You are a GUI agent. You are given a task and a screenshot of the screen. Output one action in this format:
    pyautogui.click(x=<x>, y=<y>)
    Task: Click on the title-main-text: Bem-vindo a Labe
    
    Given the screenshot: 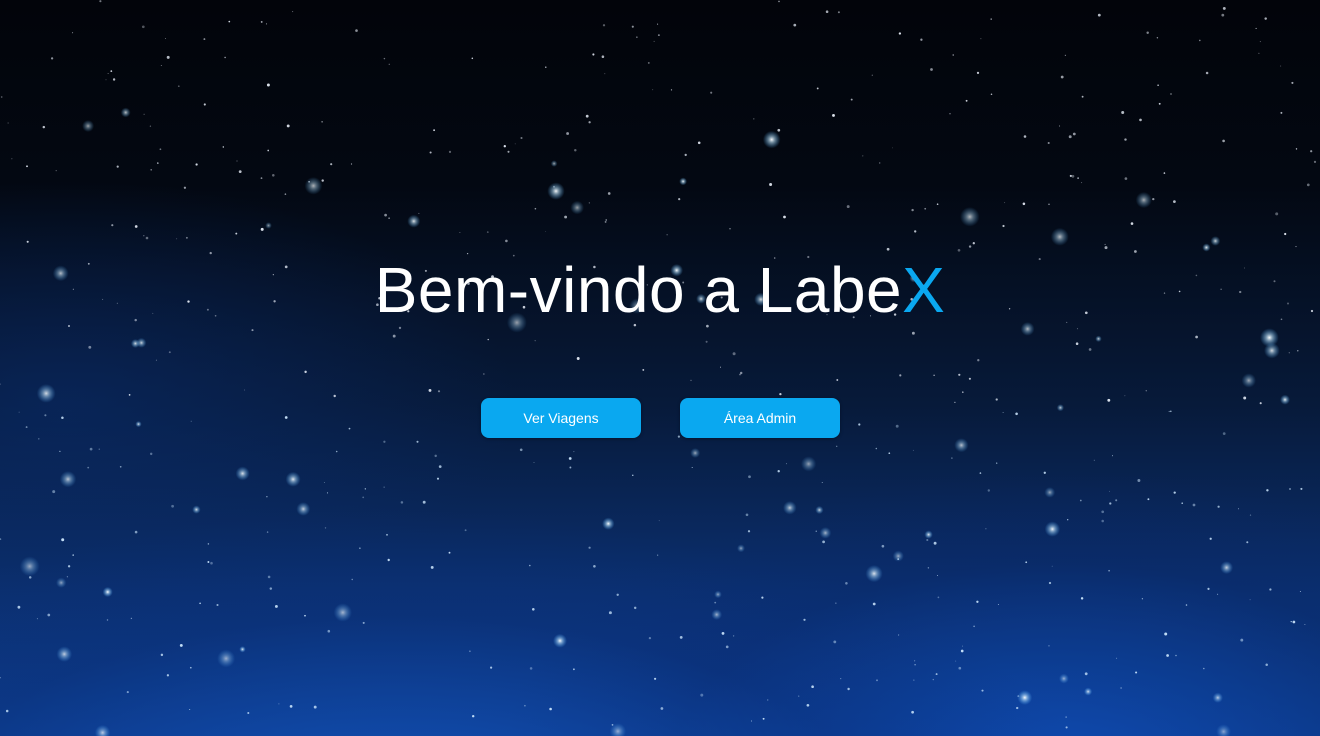 What is the action you would take?
    pyautogui.click(x=638, y=290)
    